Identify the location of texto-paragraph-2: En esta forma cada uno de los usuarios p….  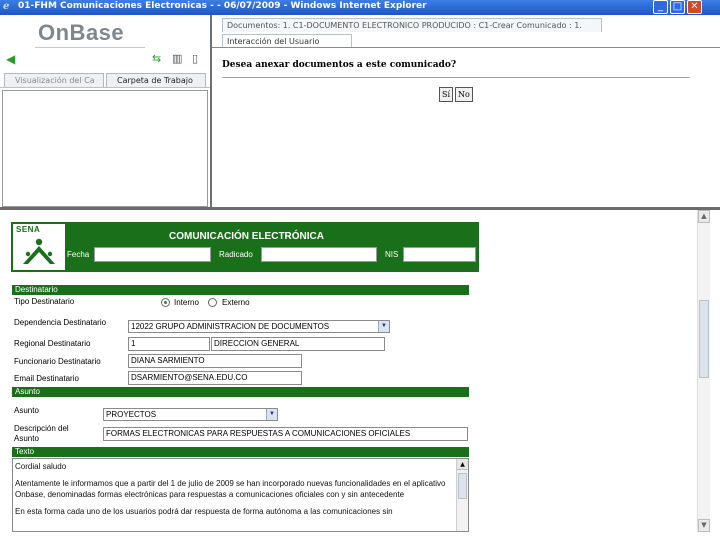
(204, 511).